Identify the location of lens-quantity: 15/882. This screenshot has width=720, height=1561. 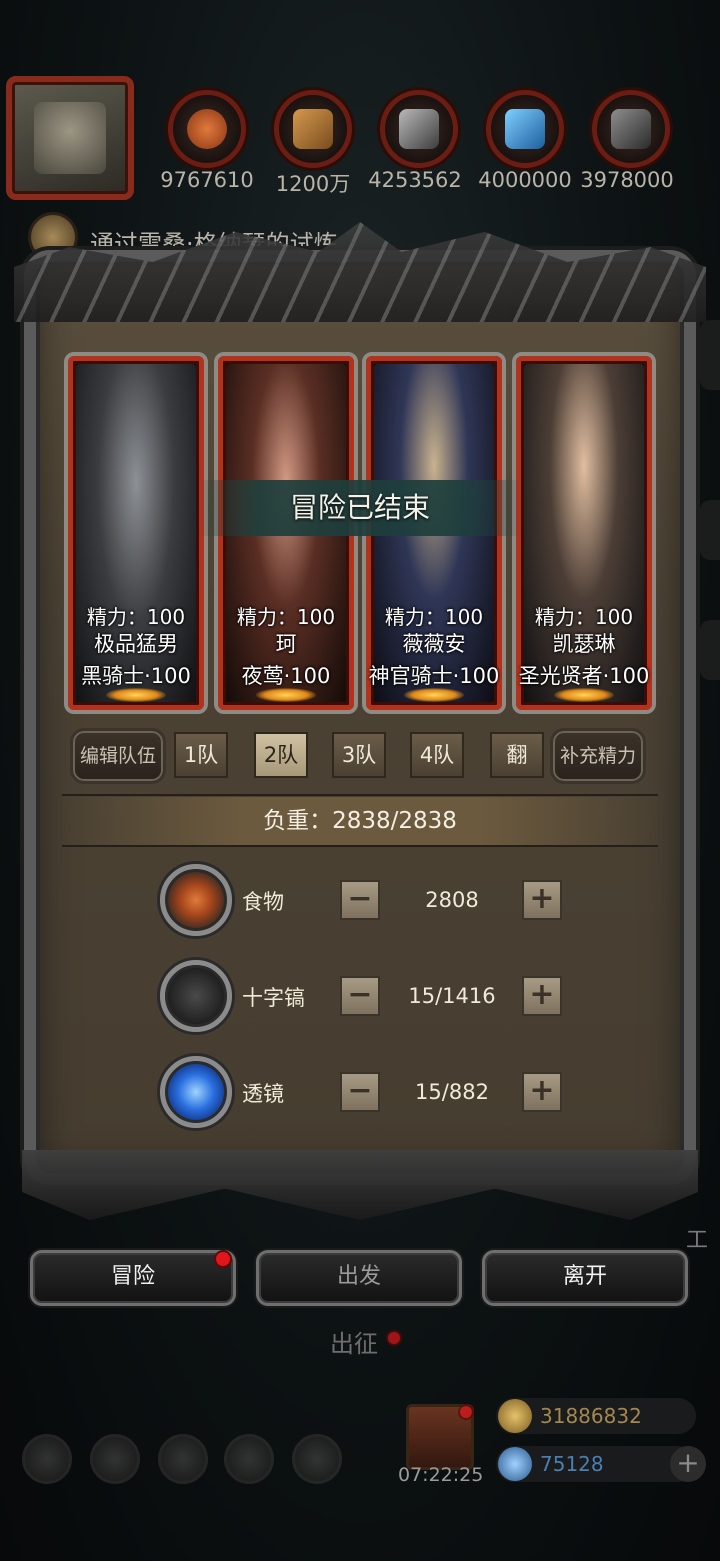
(452, 1092).